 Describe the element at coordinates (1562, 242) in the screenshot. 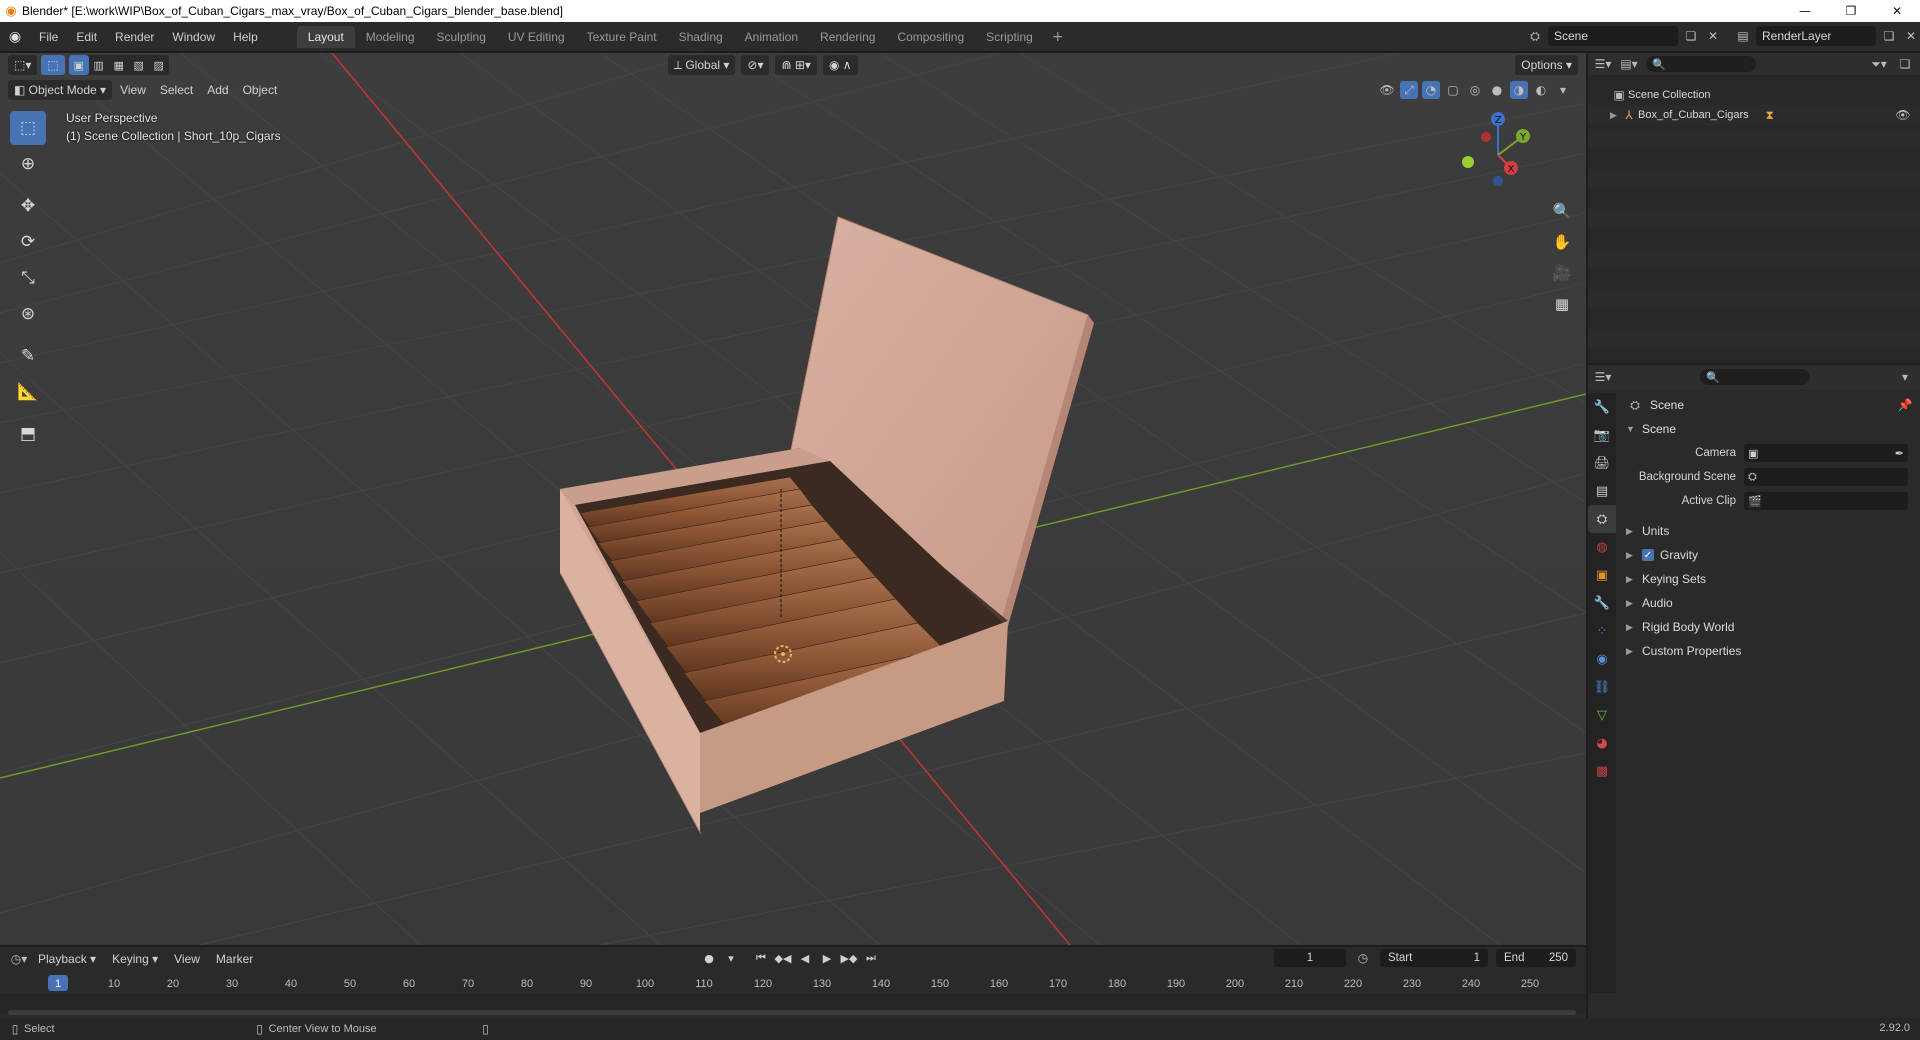

I see `pan-hand-icon: ✋` at that location.